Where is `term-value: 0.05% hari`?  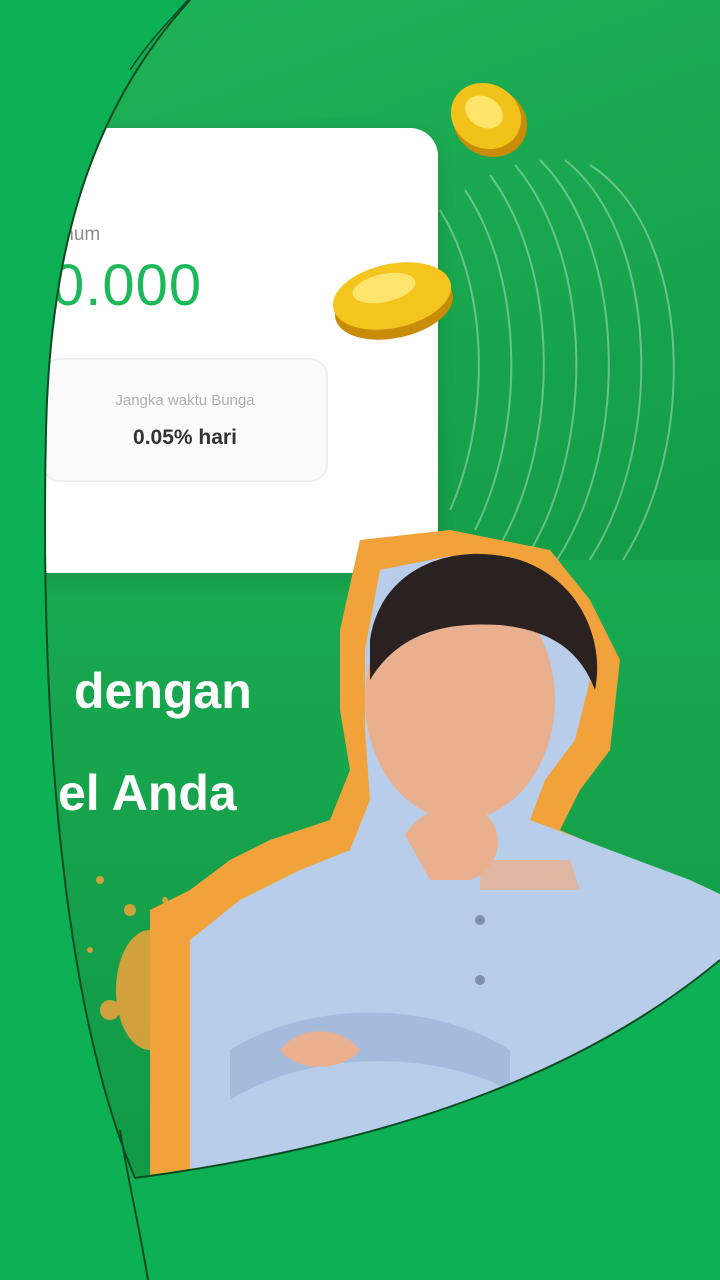 term-value: 0.05% hari is located at coordinates (185, 437).